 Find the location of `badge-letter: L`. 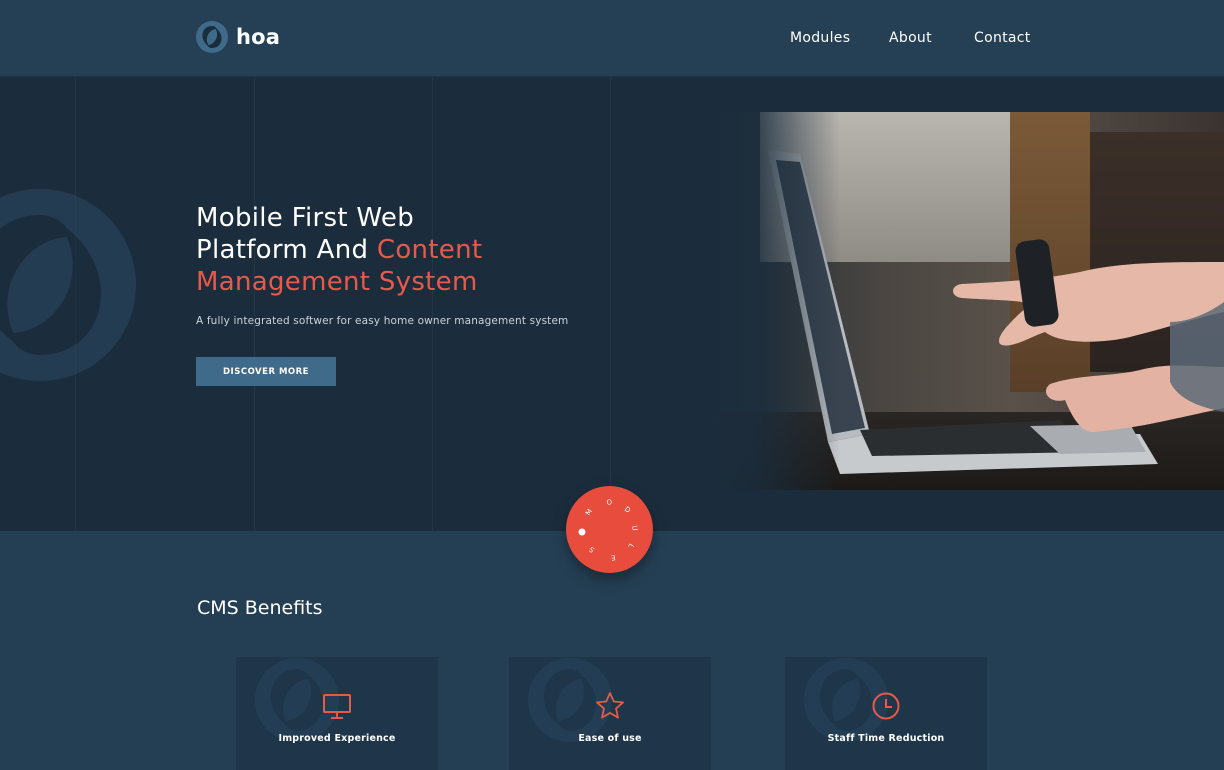

badge-letter: L is located at coordinates (630, 545).